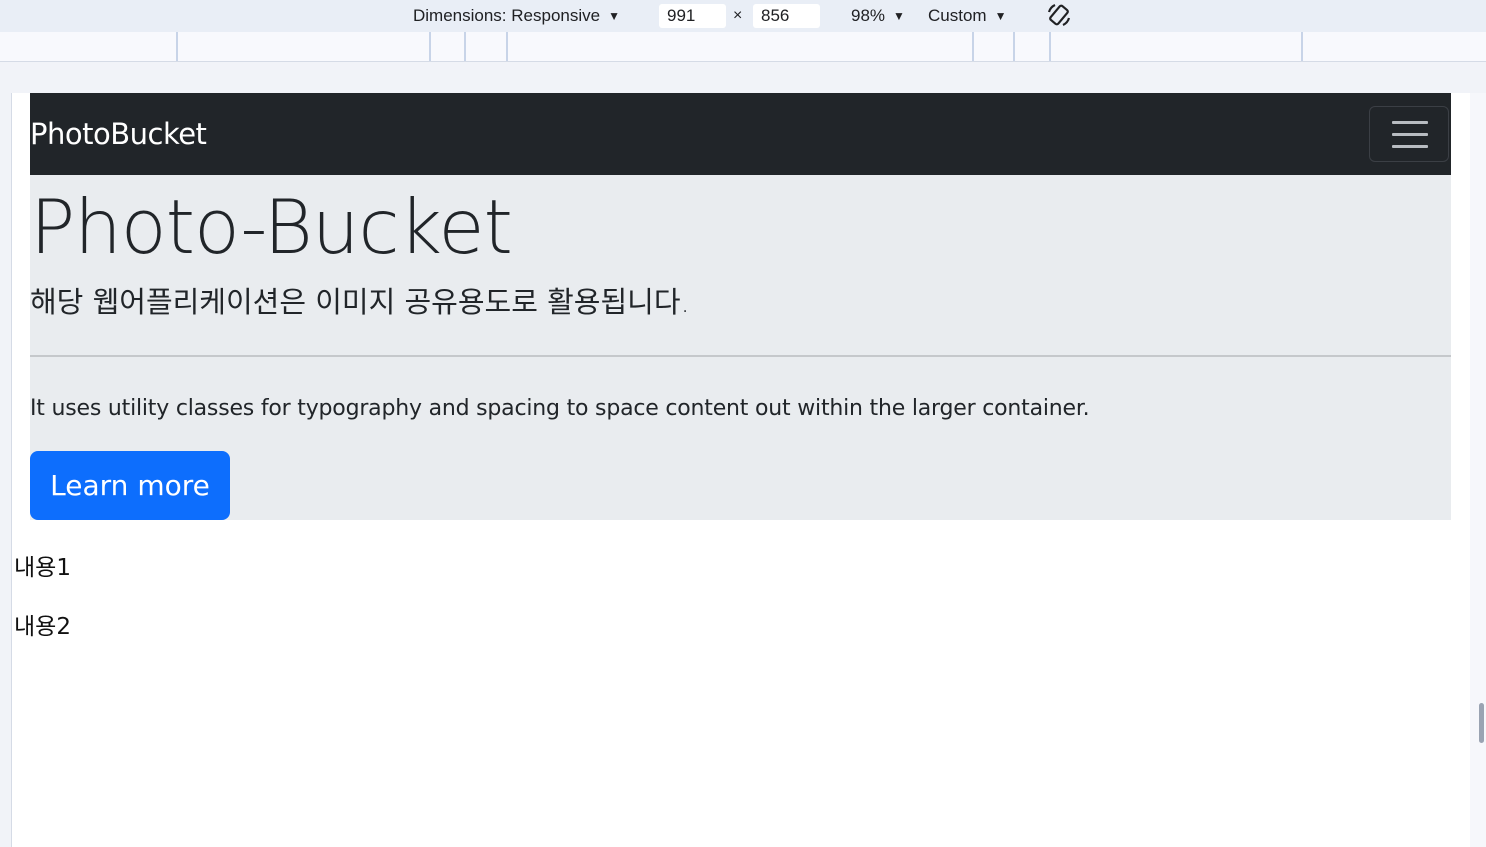  What do you see at coordinates (1481, 723) in the screenshot?
I see `scrollbar-thumb` at bounding box center [1481, 723].